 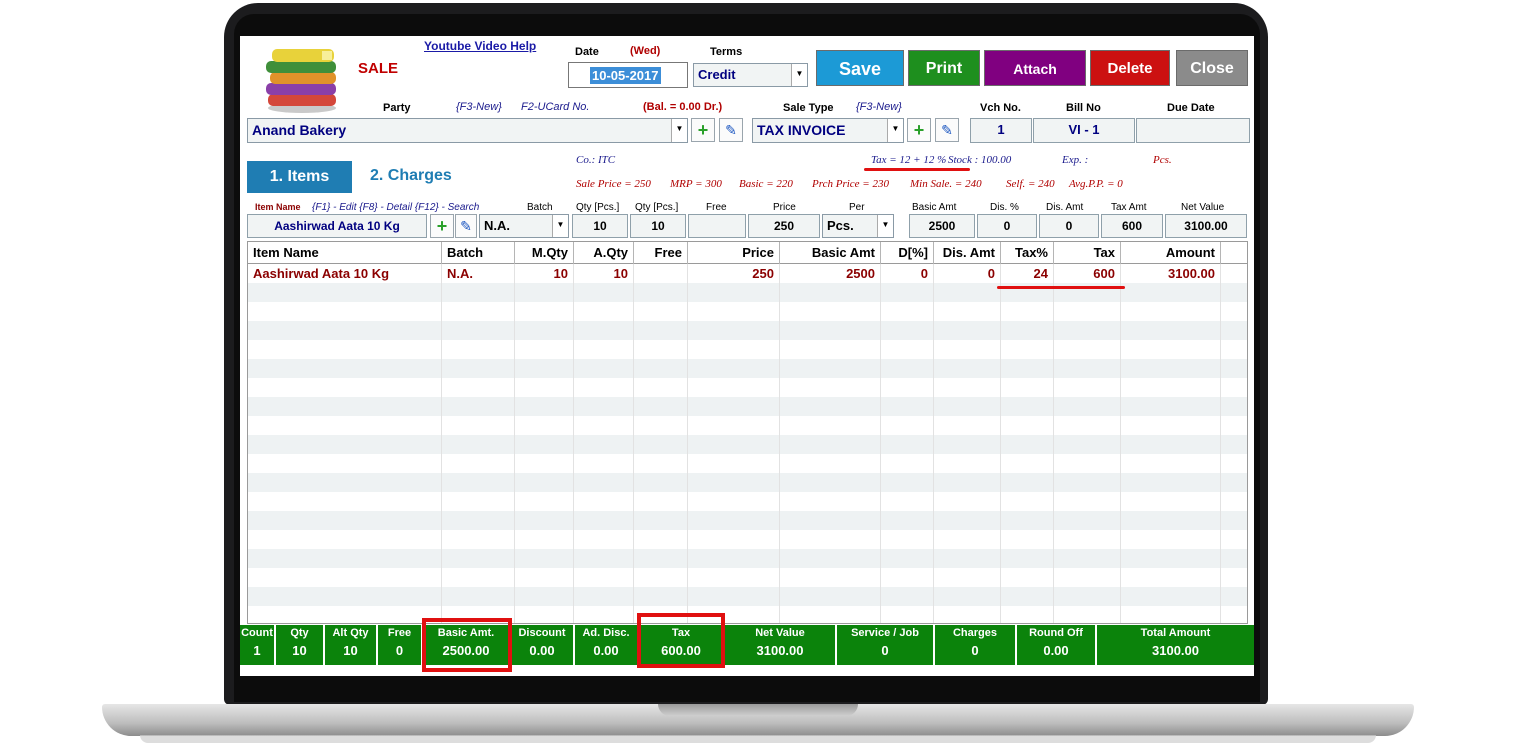 I want to click on grid-col-price: Price, so click(x=734, y=253).